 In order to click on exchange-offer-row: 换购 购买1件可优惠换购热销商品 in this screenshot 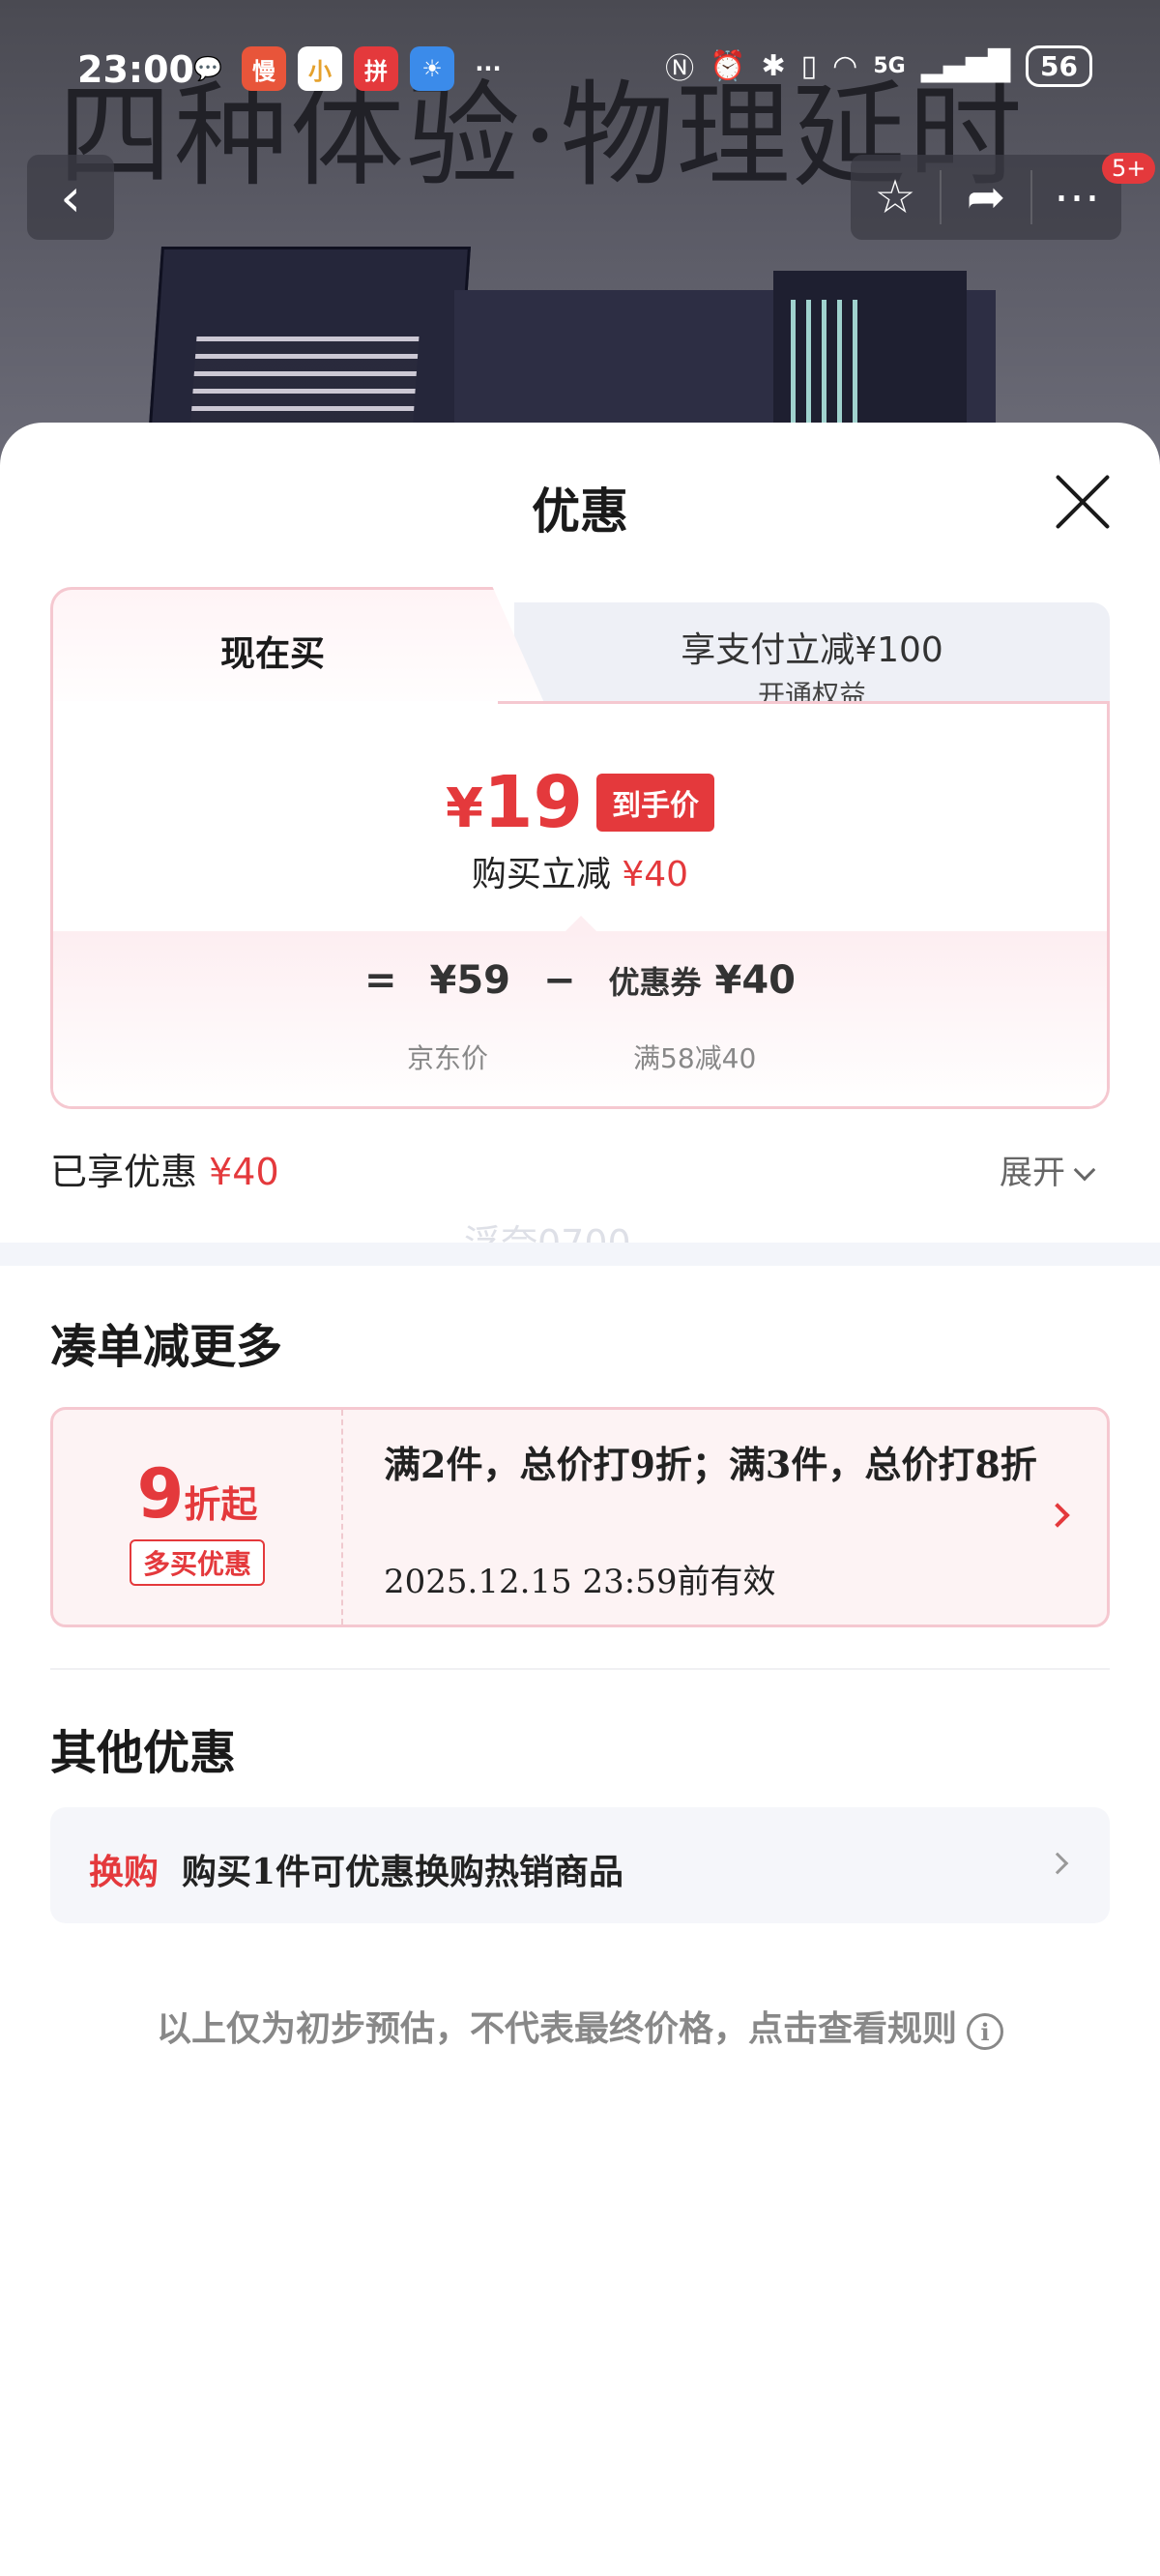, I will do `click(580, 1865)`.